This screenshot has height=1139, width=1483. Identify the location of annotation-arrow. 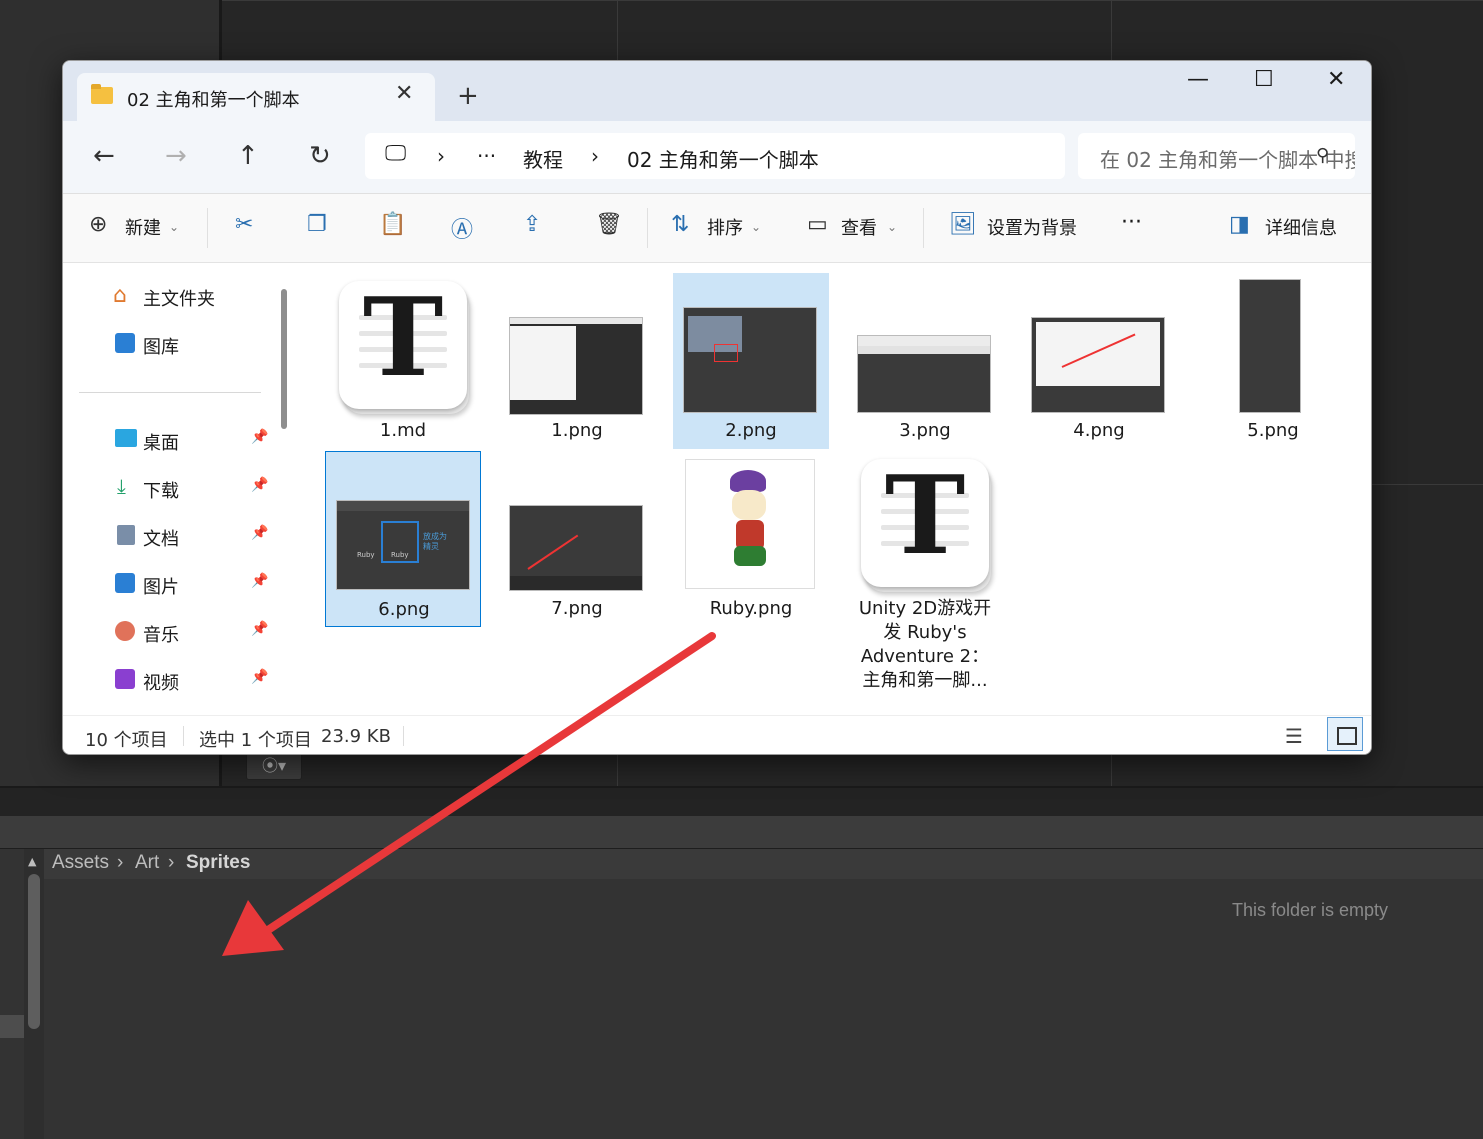
(469, 794).